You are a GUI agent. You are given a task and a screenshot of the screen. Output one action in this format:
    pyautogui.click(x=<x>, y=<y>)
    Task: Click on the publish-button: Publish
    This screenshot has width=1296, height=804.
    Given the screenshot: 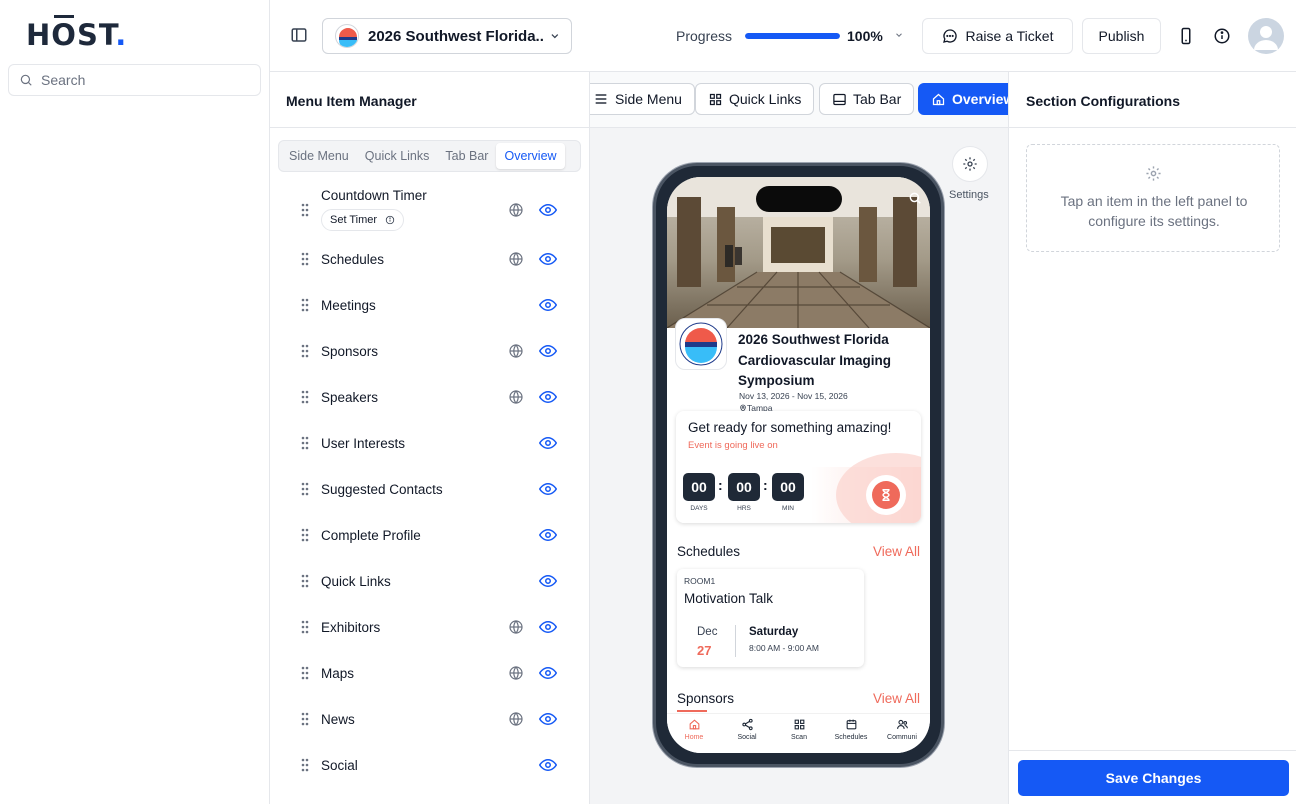 What is the action you would take?
    pyautogui.click(x=1121, y=36)
    